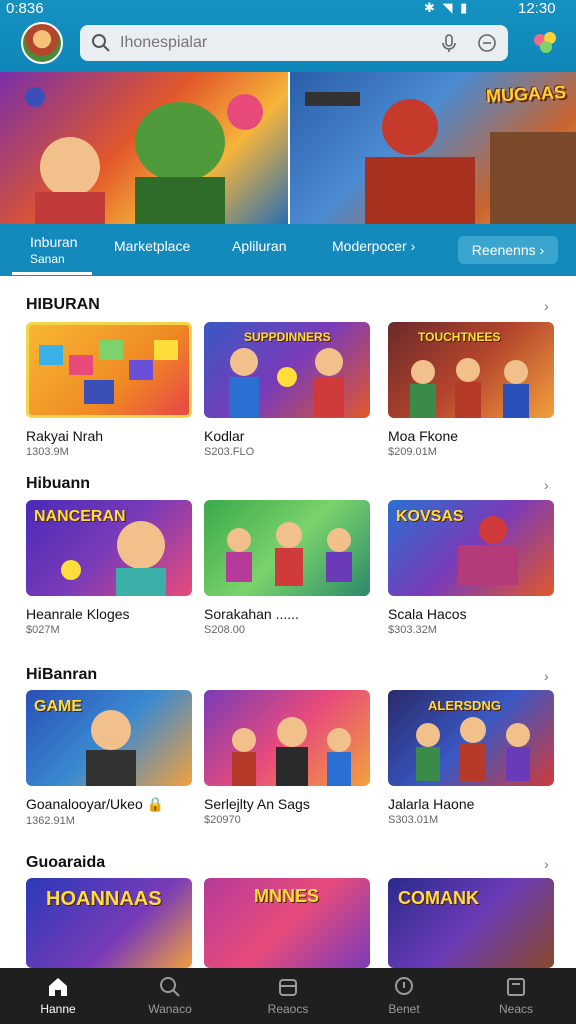 The image size is (576, 1024). Describe the element at coordinates (404, 1009) in the screenshot. I see `nav-label: Benet` at that location.